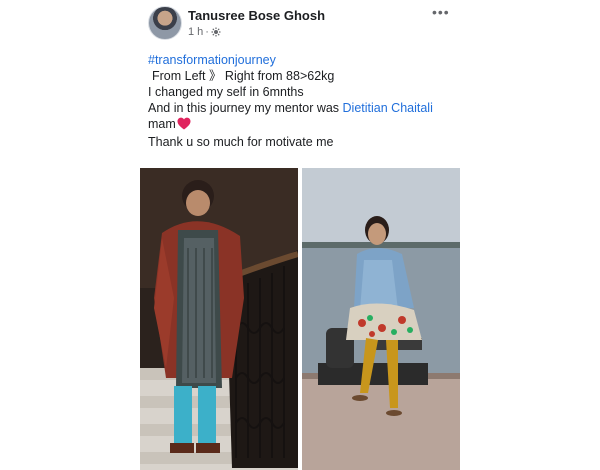 The height and width of the screenshot is (470, 600). I want to click on author-avatar, so click(165, 23).